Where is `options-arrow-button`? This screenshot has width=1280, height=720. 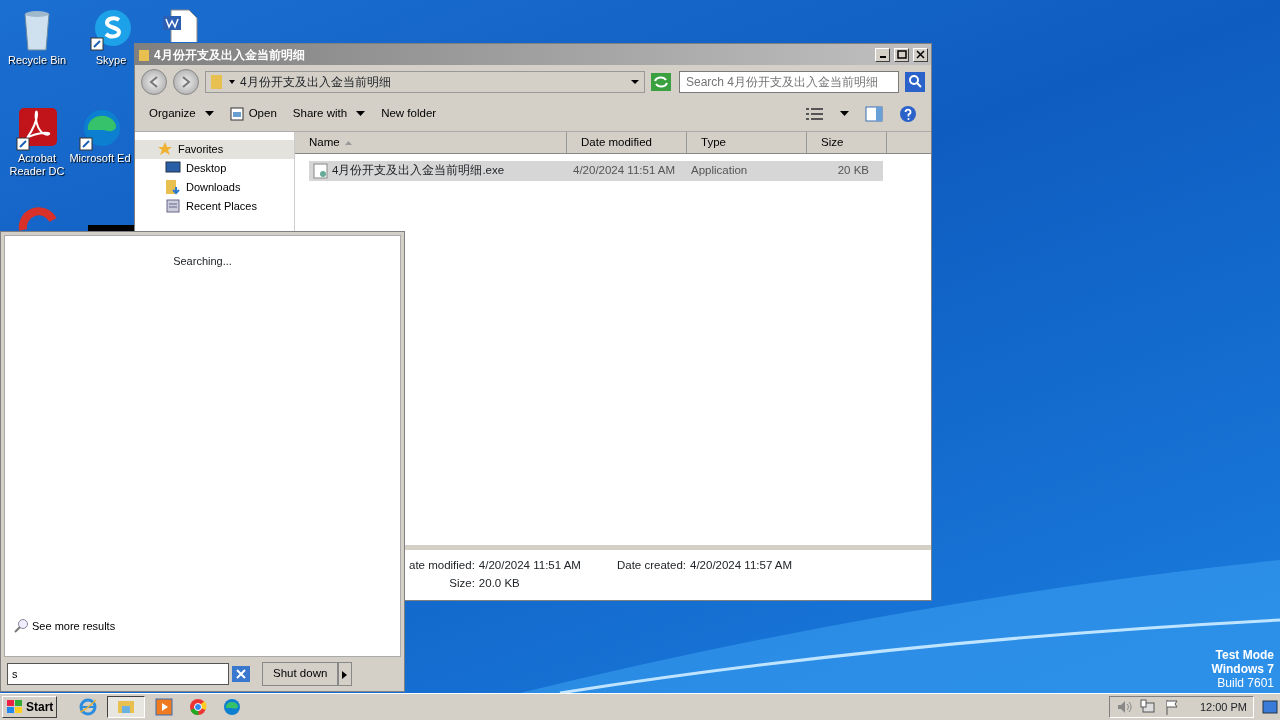 options-arrow-button is located at coordinates (345, 674).